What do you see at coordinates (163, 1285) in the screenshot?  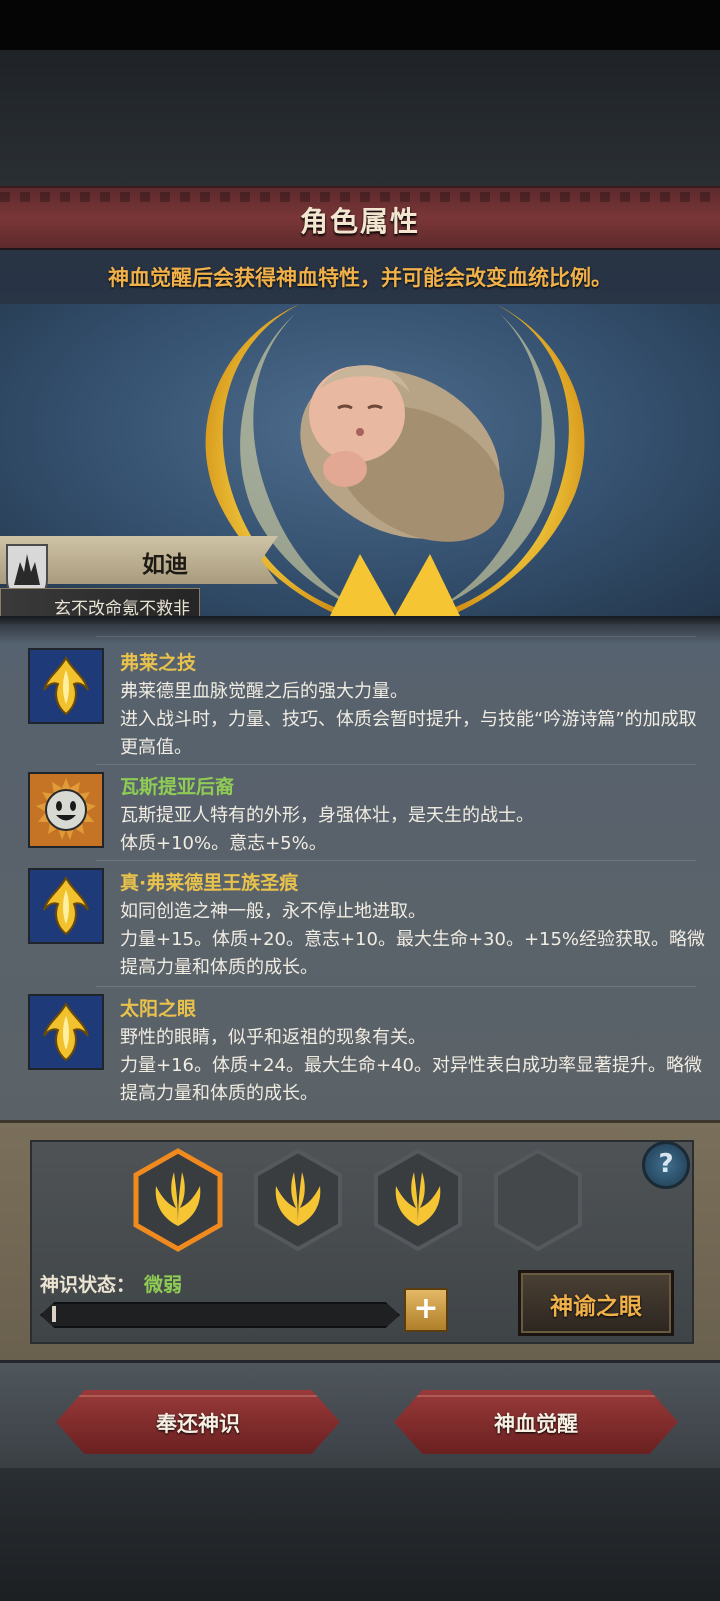 I see `divine-sense-value: 微弱` at bounding box center [163, 1285].